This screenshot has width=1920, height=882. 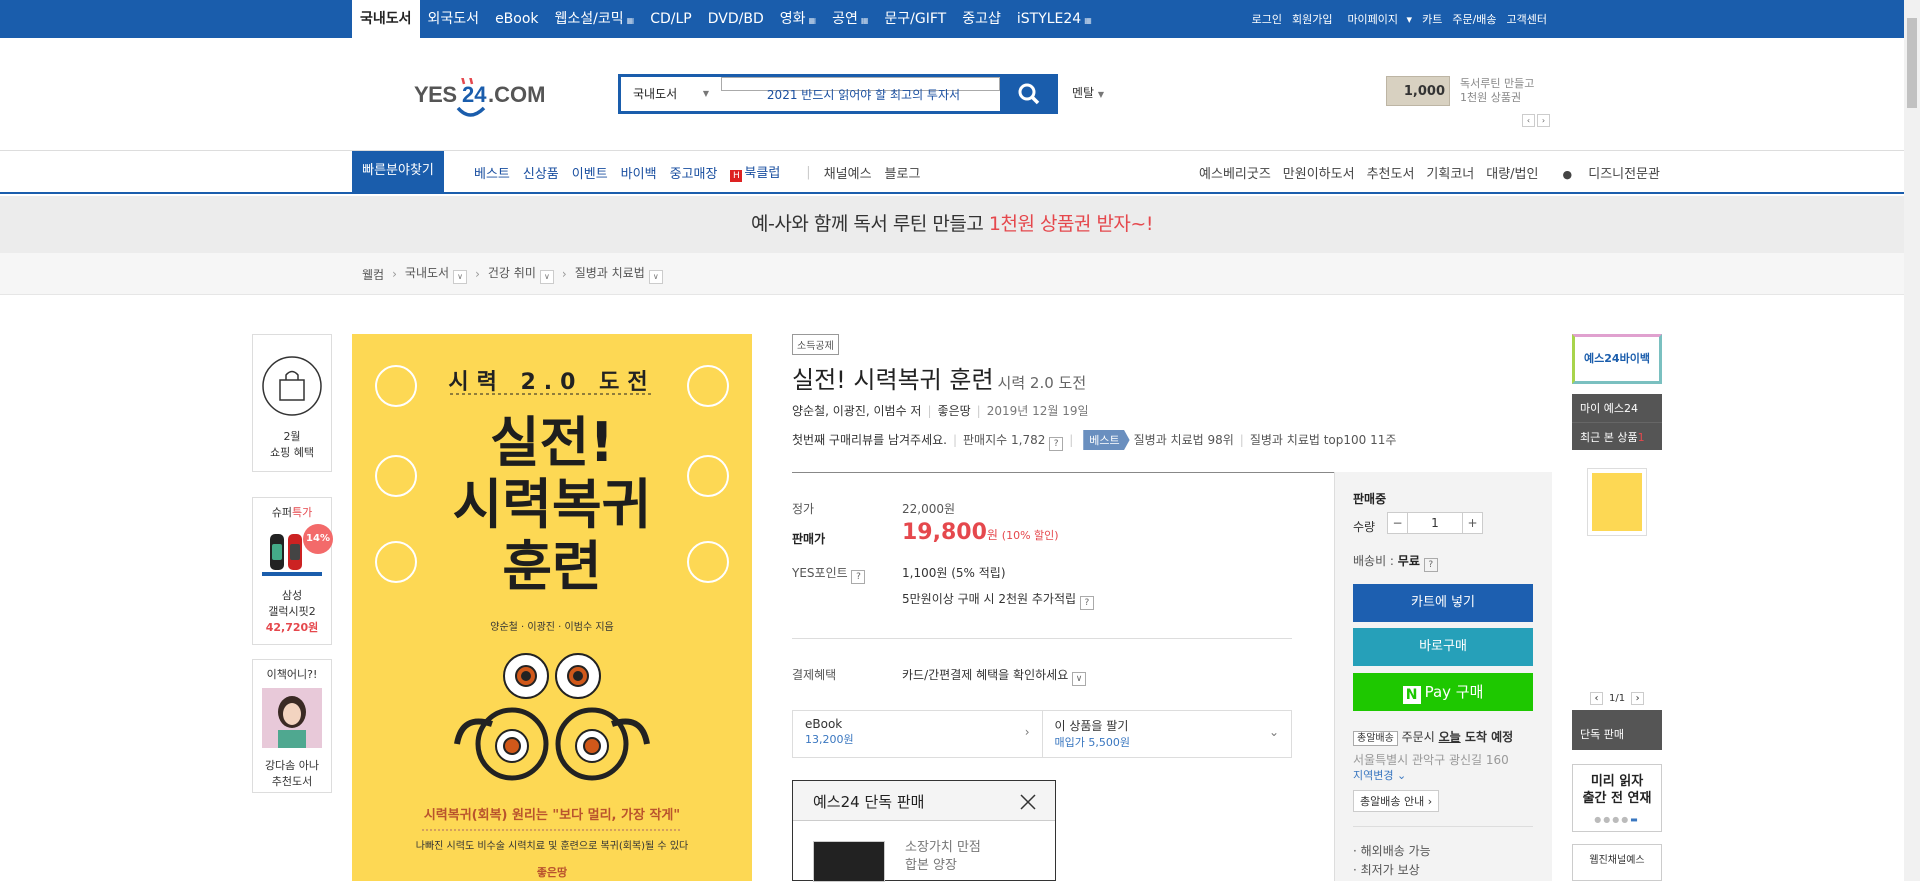 I want to click on same-day-guide-button: 총알배송 안내 ›, so click(x=1396, y=801).